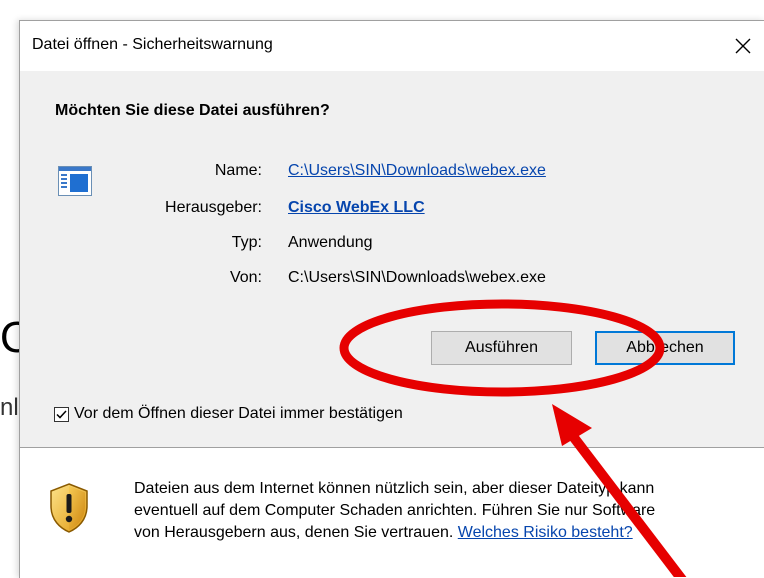 The width and height of the screenshot is (764, 578). What do you see at coordinates (392, 46) in the screenshot?
I see `title-bar: Datei öffnen - Sicherheitswarnung` at bounding box center [392, 46].